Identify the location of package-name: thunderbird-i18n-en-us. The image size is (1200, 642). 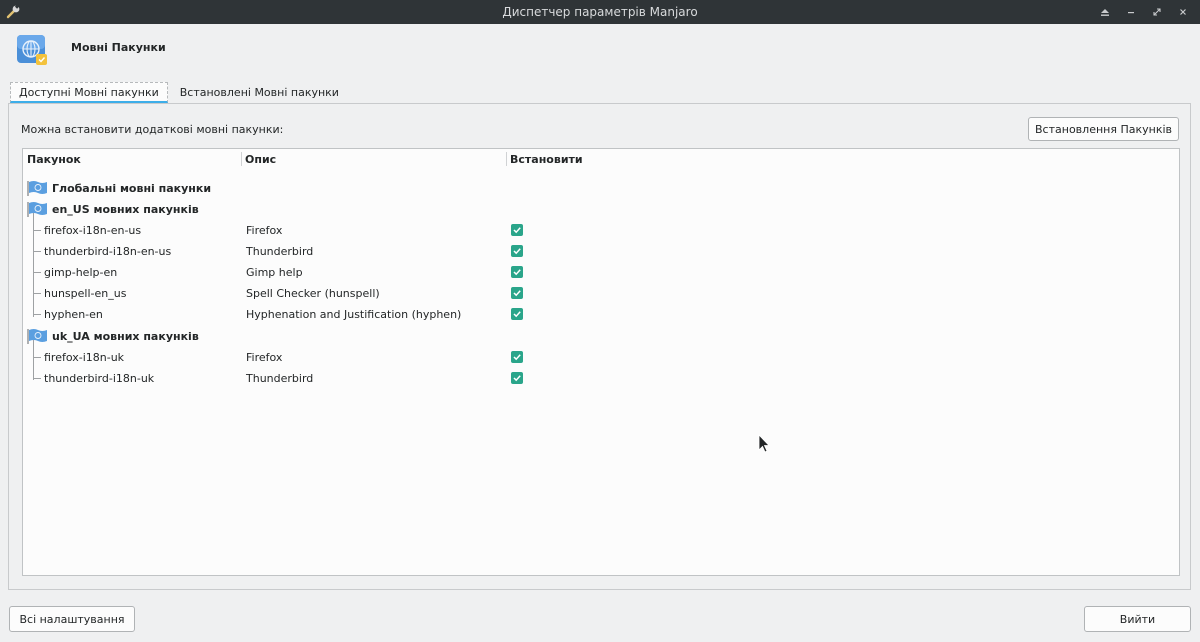
(108, 251).